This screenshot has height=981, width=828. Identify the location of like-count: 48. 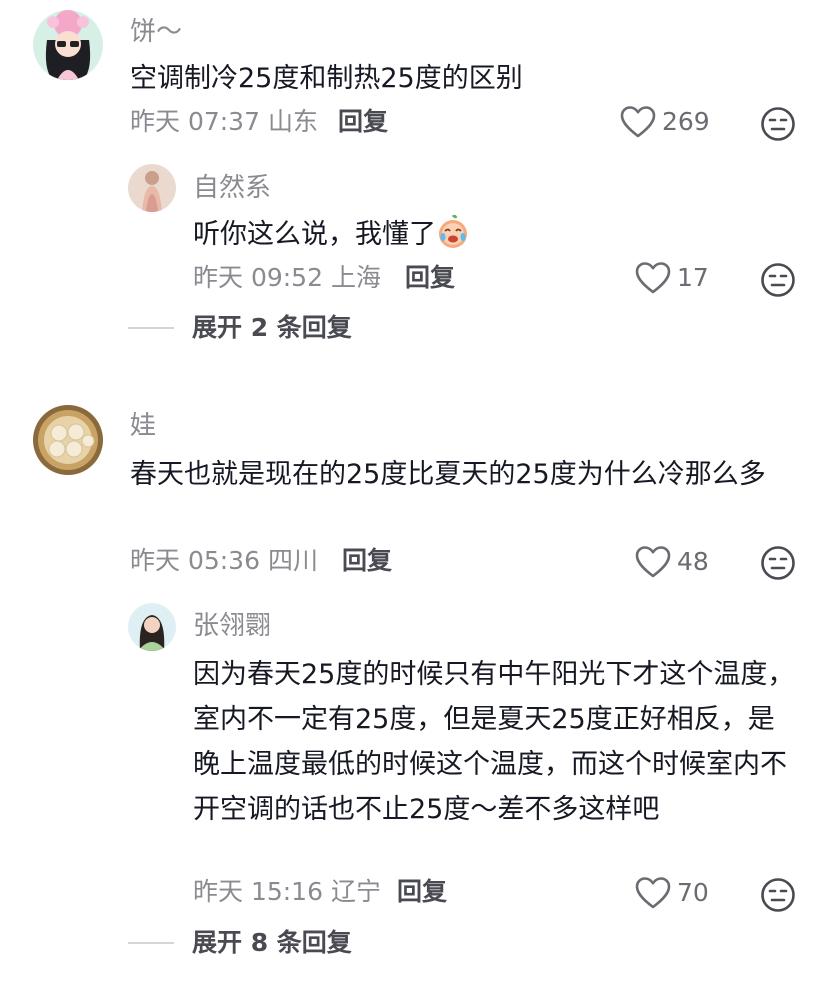
(693, 561).